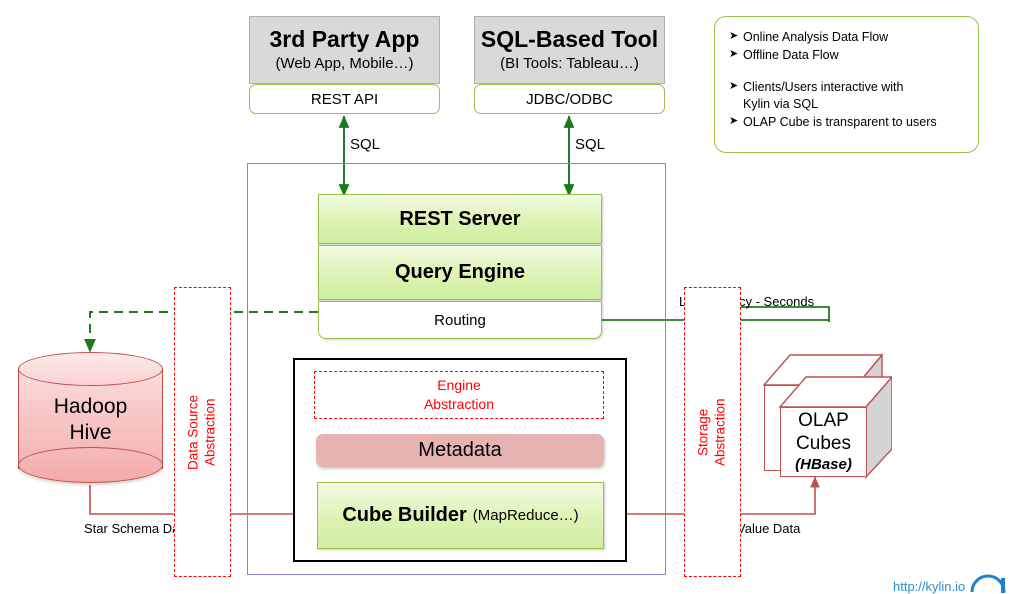  Describe the element at coordinates (853, 56) in the screenshot. I see `legend-item: ➤ Offline Data Flow` at that location.